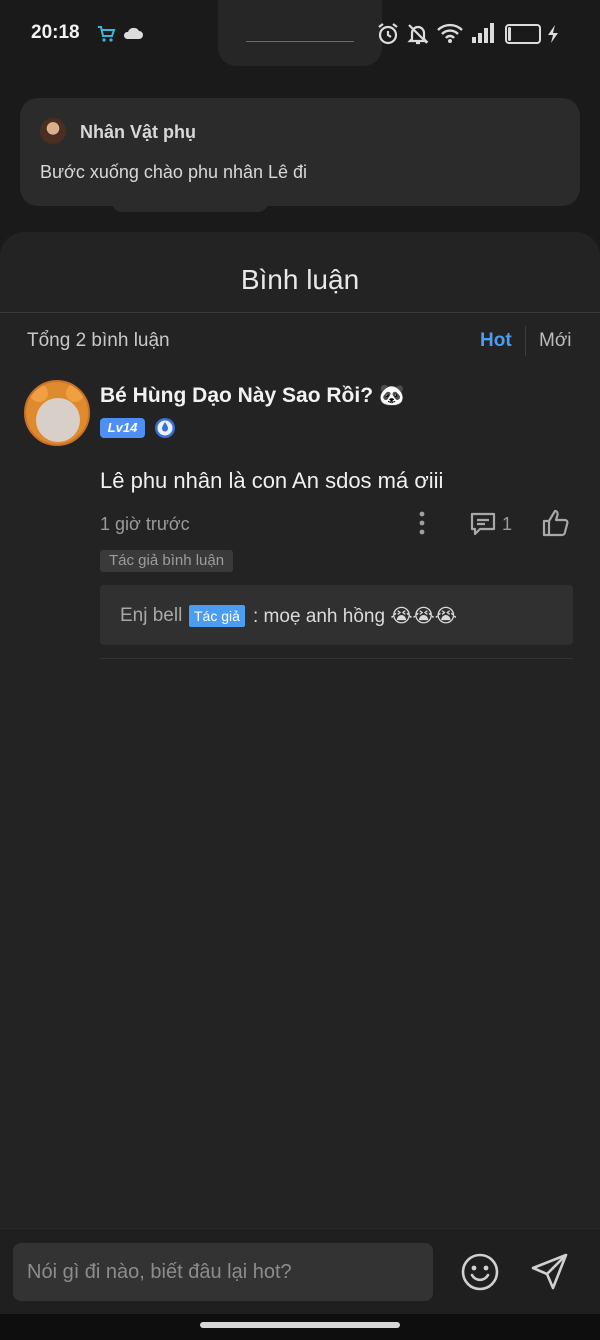 This screenshot has width=600, height=1340. What do you see at coordinates (355, 616) in the screenshot?
I see `reply-text: : moẹ anh hồng 😭😭😭` at bounding box center [355, 616].